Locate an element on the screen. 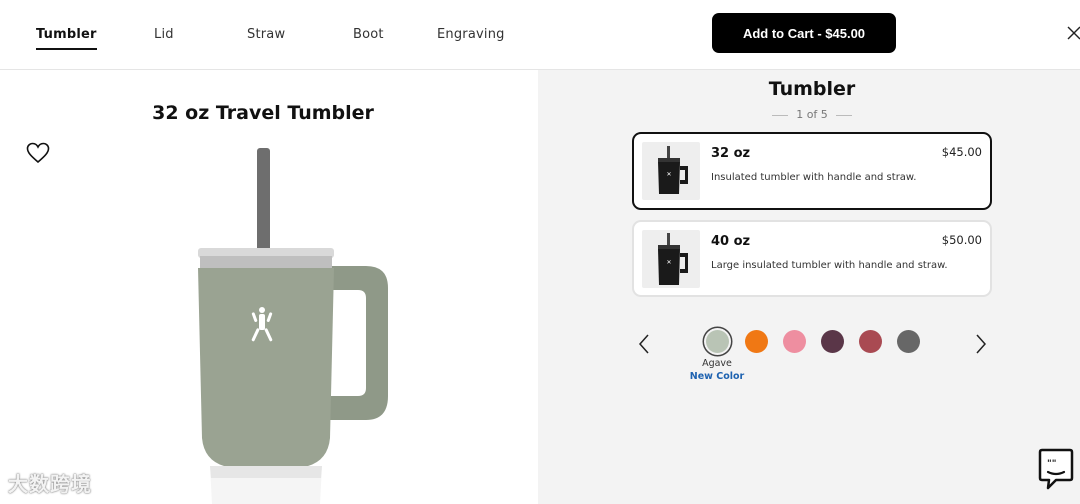 The width and height of the screenshot is (1080, 504). chevron-right-icon is located at coordinates (981, 344).